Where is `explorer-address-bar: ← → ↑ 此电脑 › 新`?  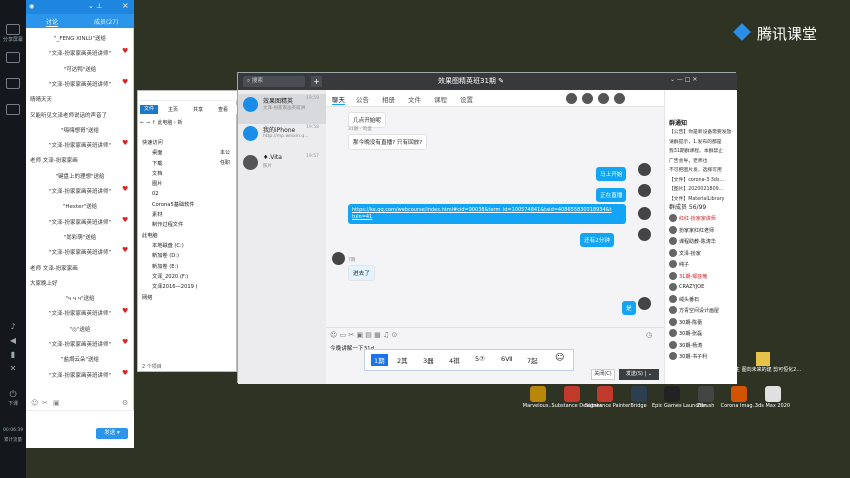 explorer-address-bar: ← → ↑ 此电脑 › 新 is located at coordinates (188, 123).